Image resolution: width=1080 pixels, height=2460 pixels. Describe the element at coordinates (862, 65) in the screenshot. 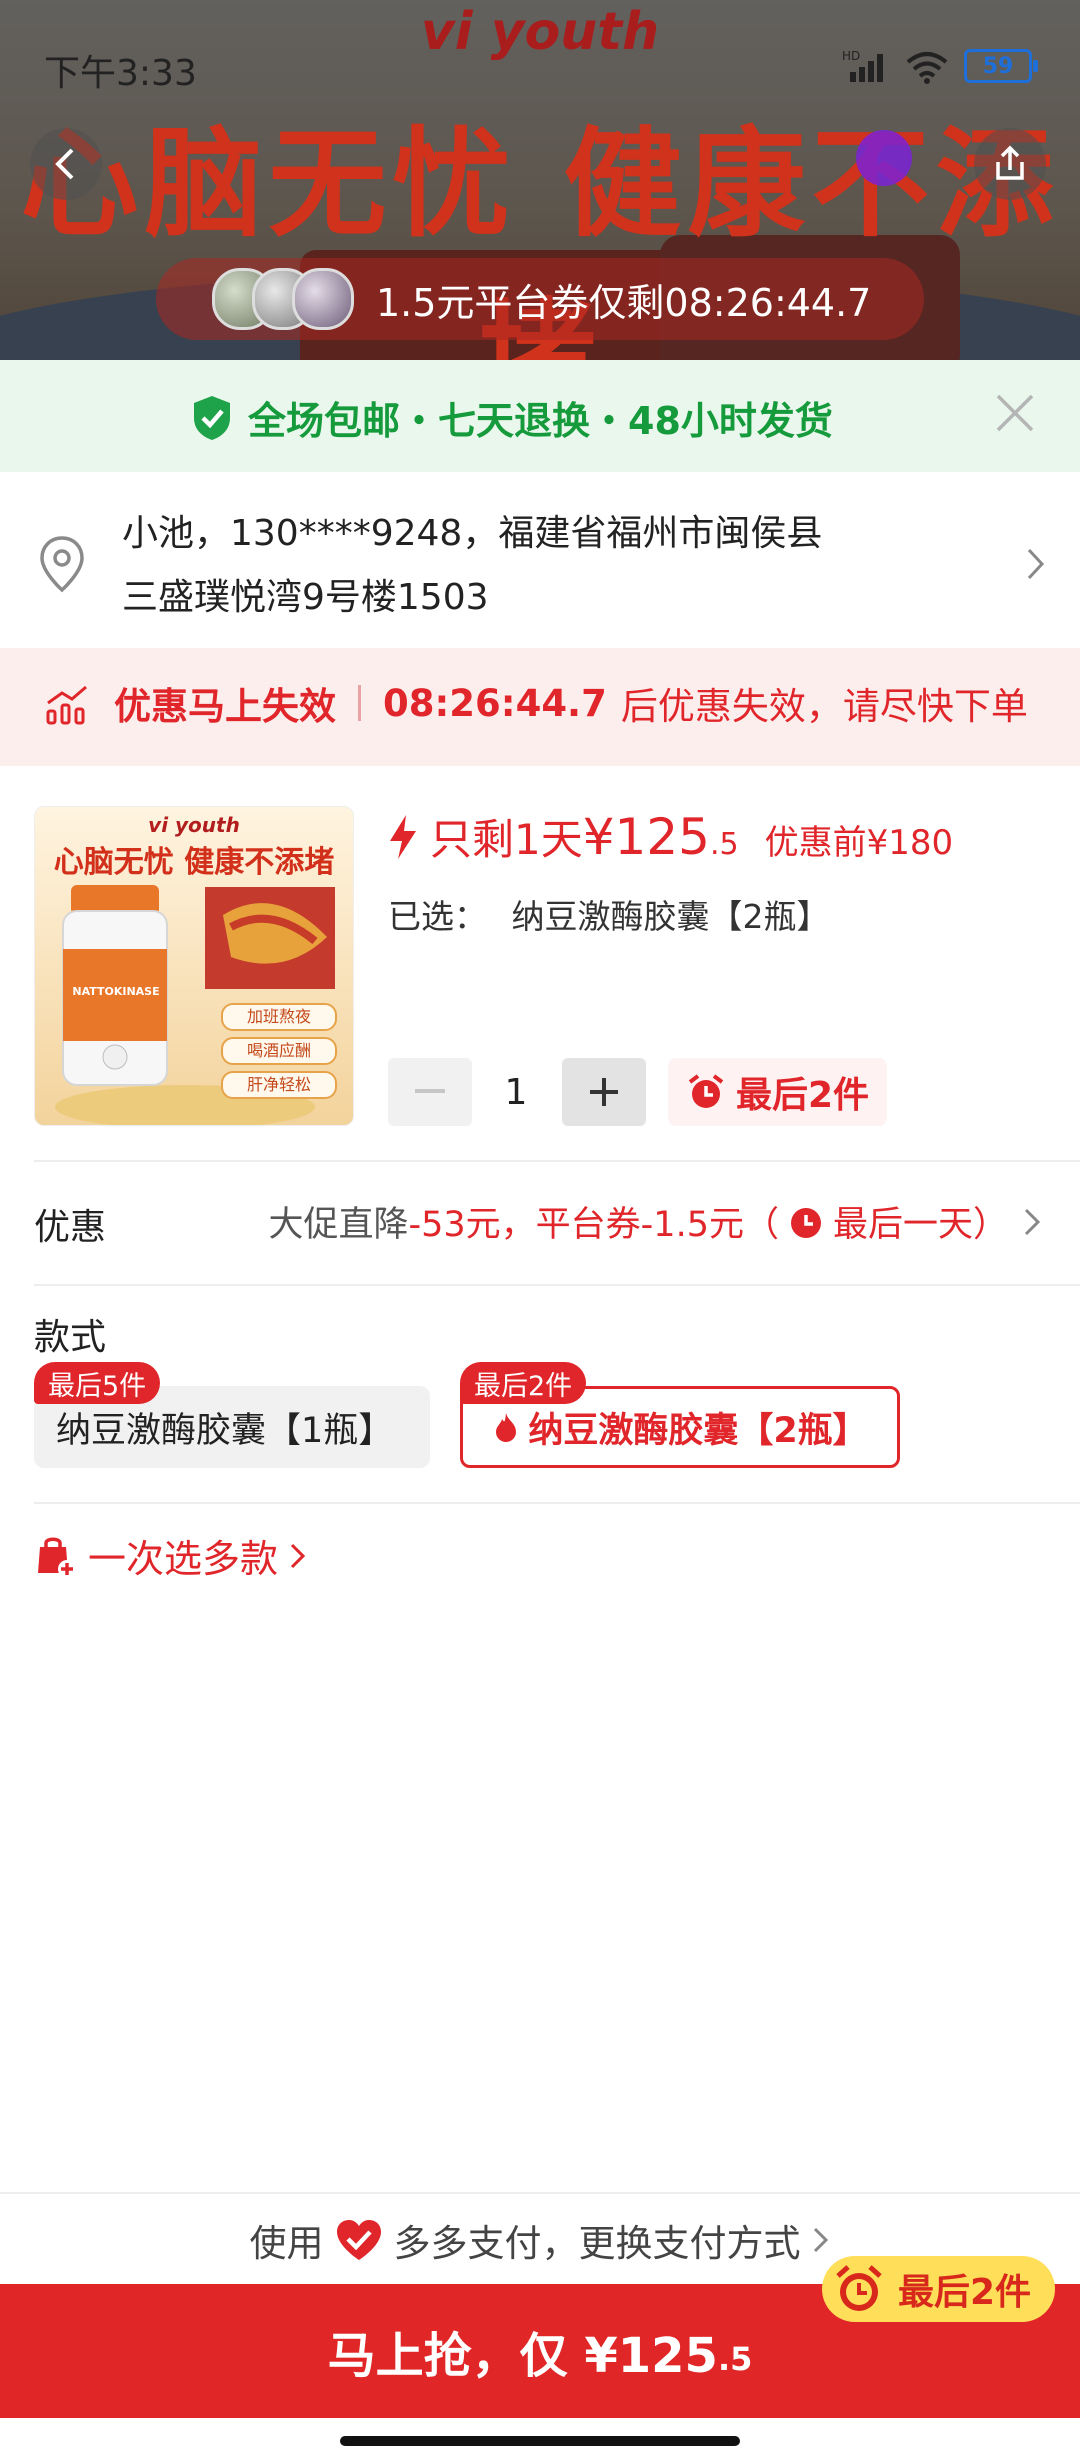

I see `signal-icon: HD` at that location.